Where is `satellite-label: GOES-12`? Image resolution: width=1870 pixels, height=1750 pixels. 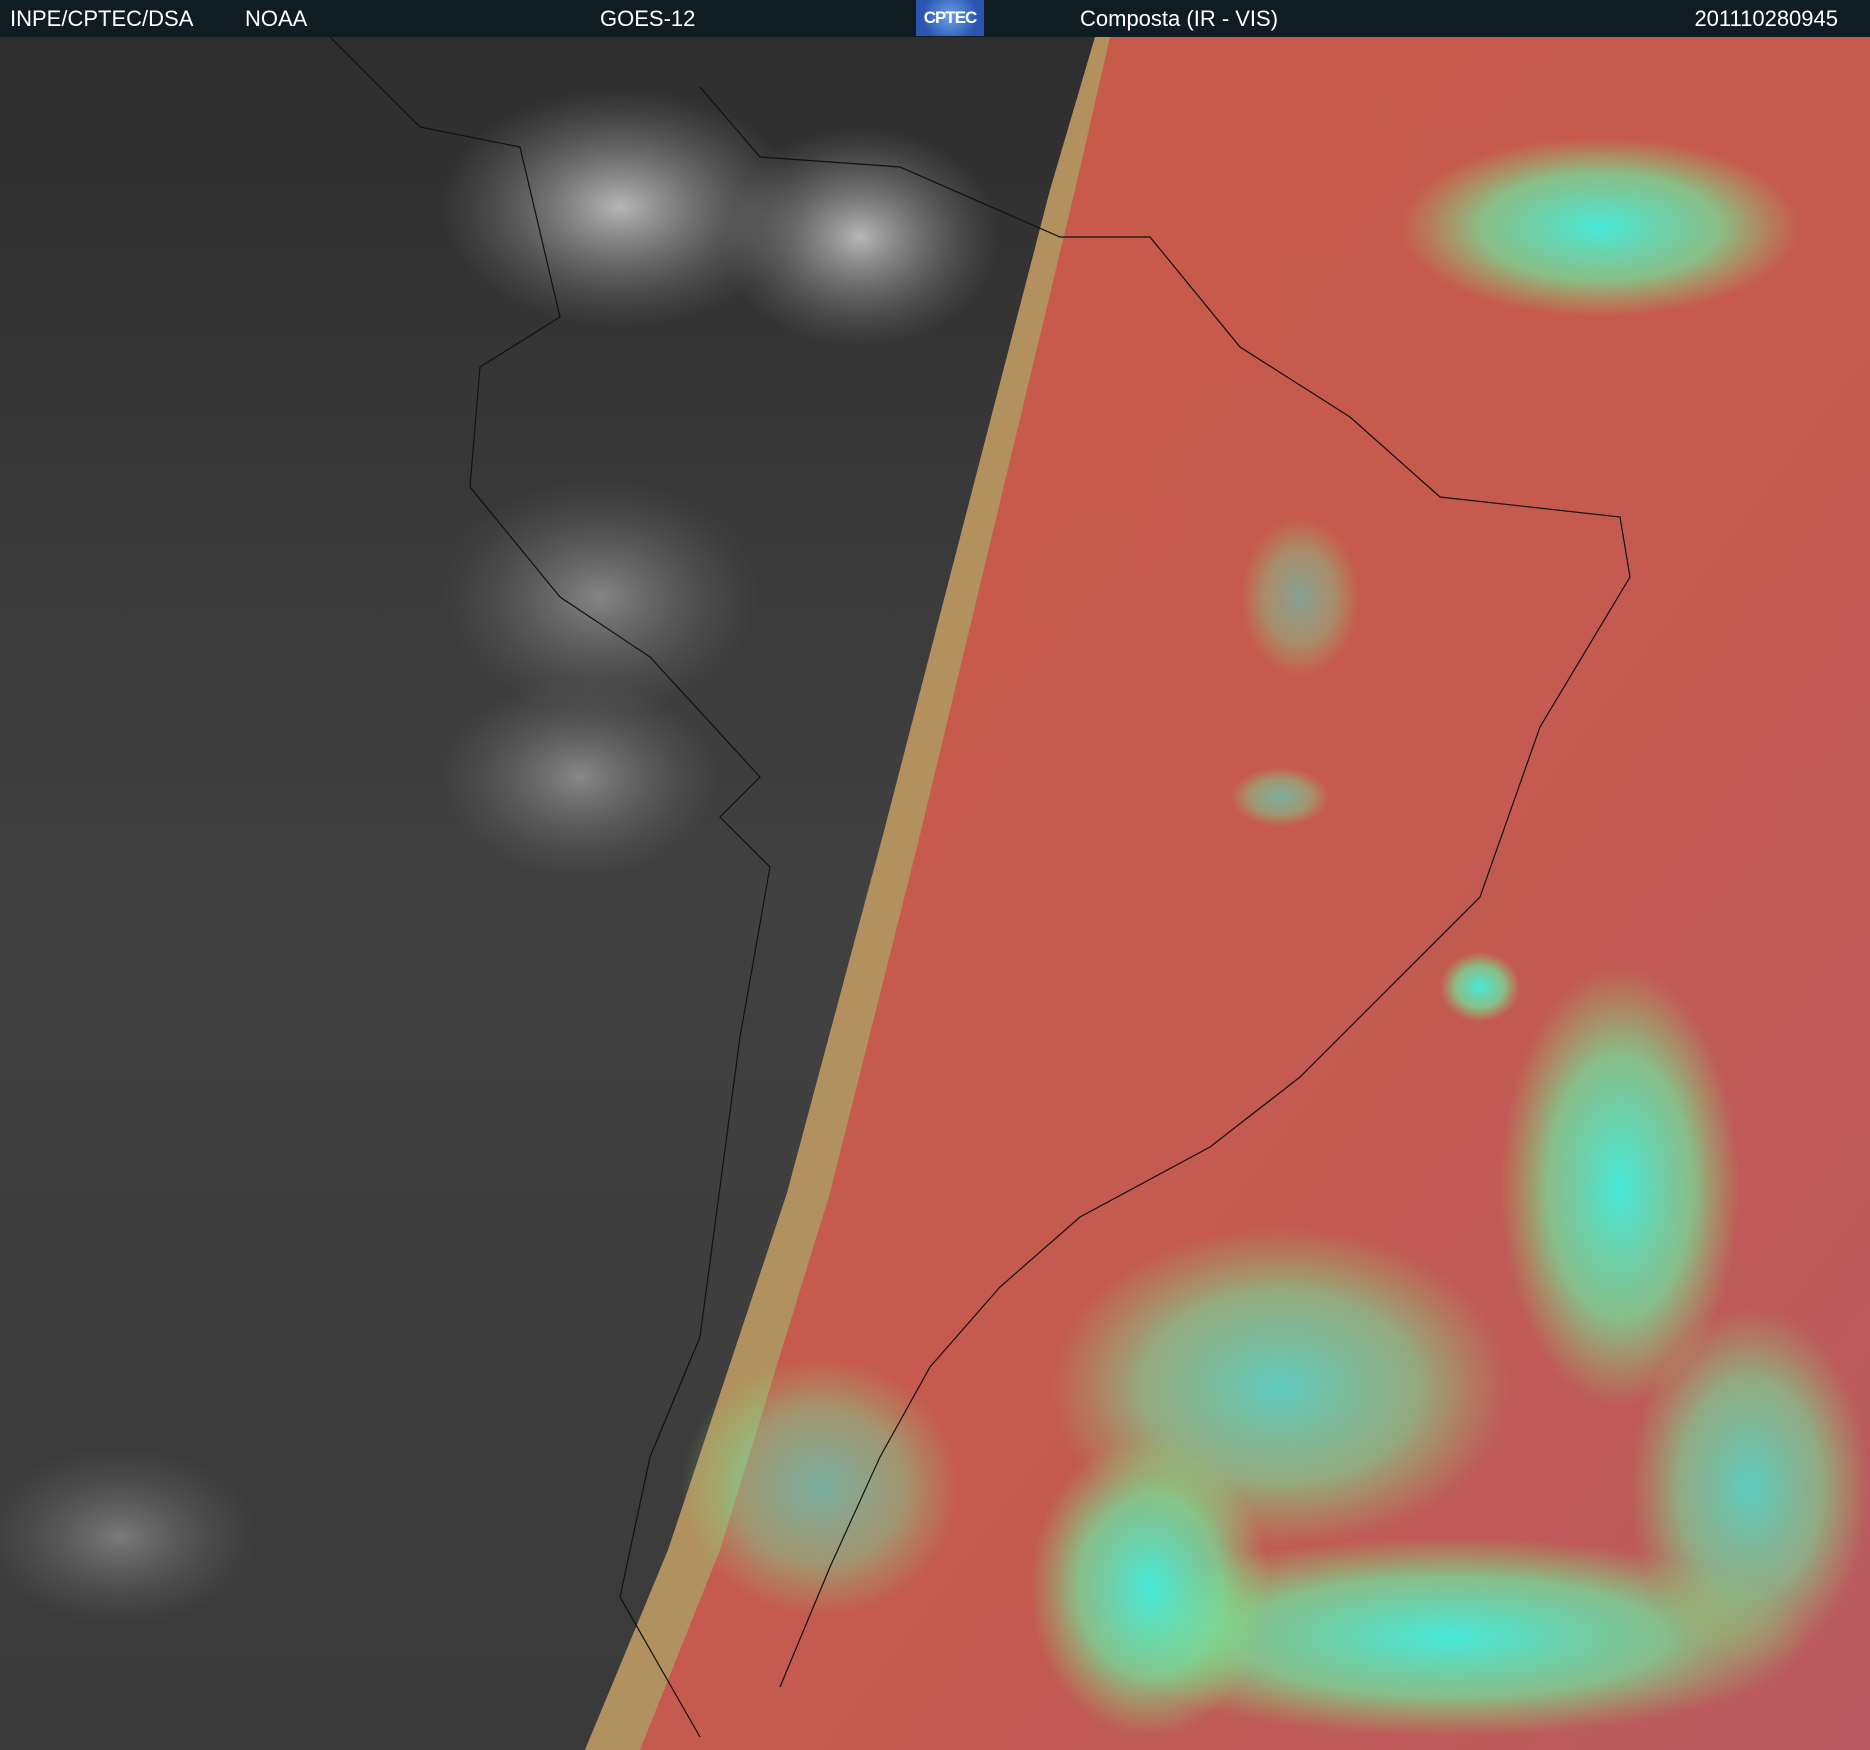
satellite-label: GOES-12 is located at coordinates (648, 18).